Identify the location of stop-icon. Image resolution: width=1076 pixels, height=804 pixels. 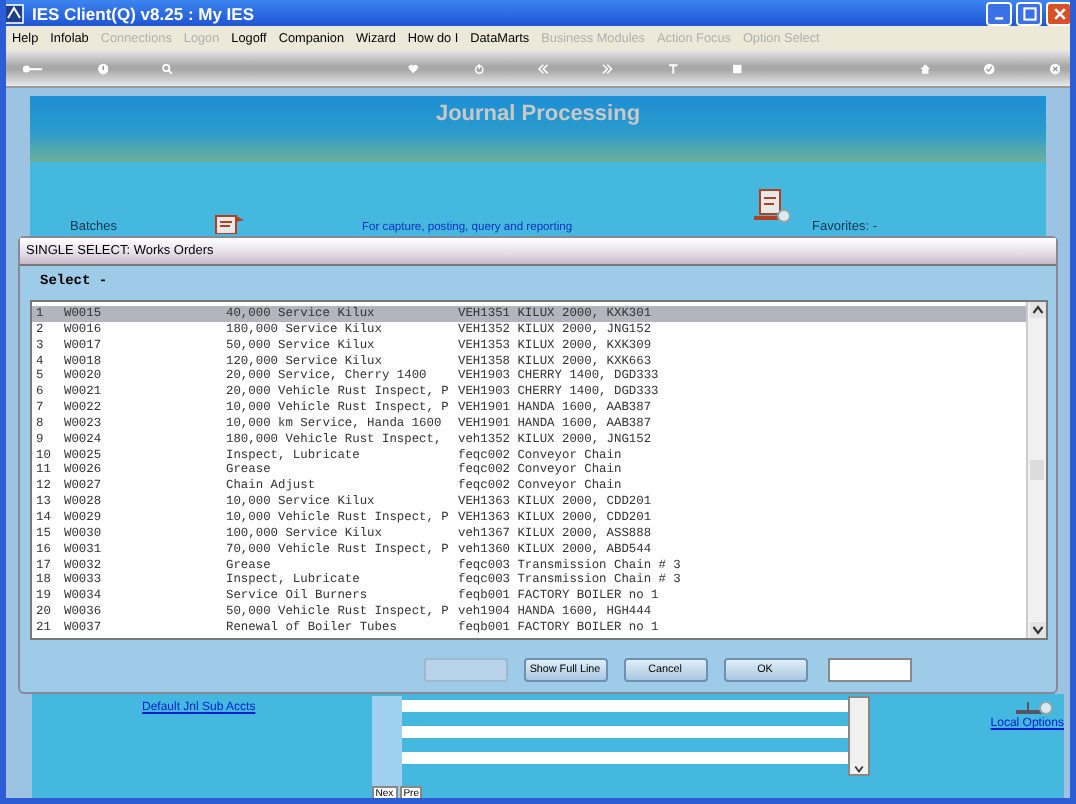
(737, 68).